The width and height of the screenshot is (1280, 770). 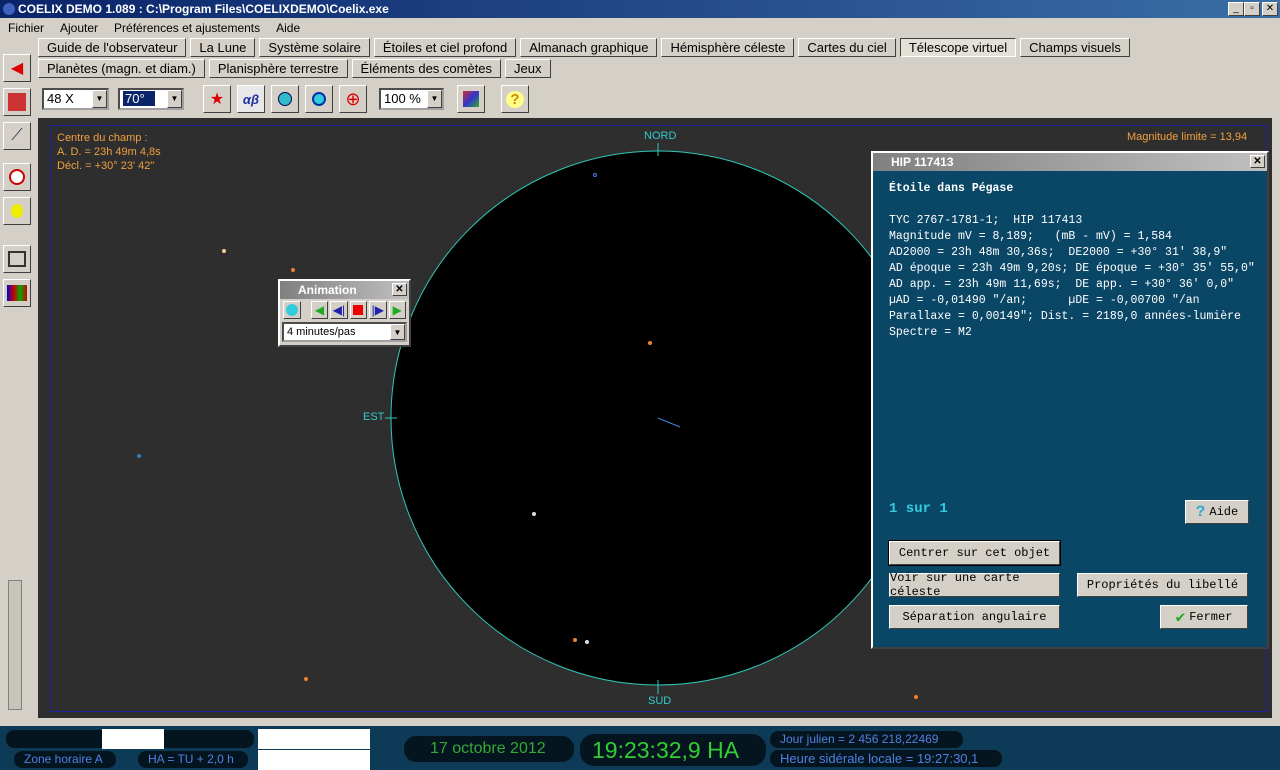 What do you see at coordinates (106, 166) in the screenshot?
I see `field-center-dec: Décl. = +30° 23' 42"` at bounding box center [106, 166].